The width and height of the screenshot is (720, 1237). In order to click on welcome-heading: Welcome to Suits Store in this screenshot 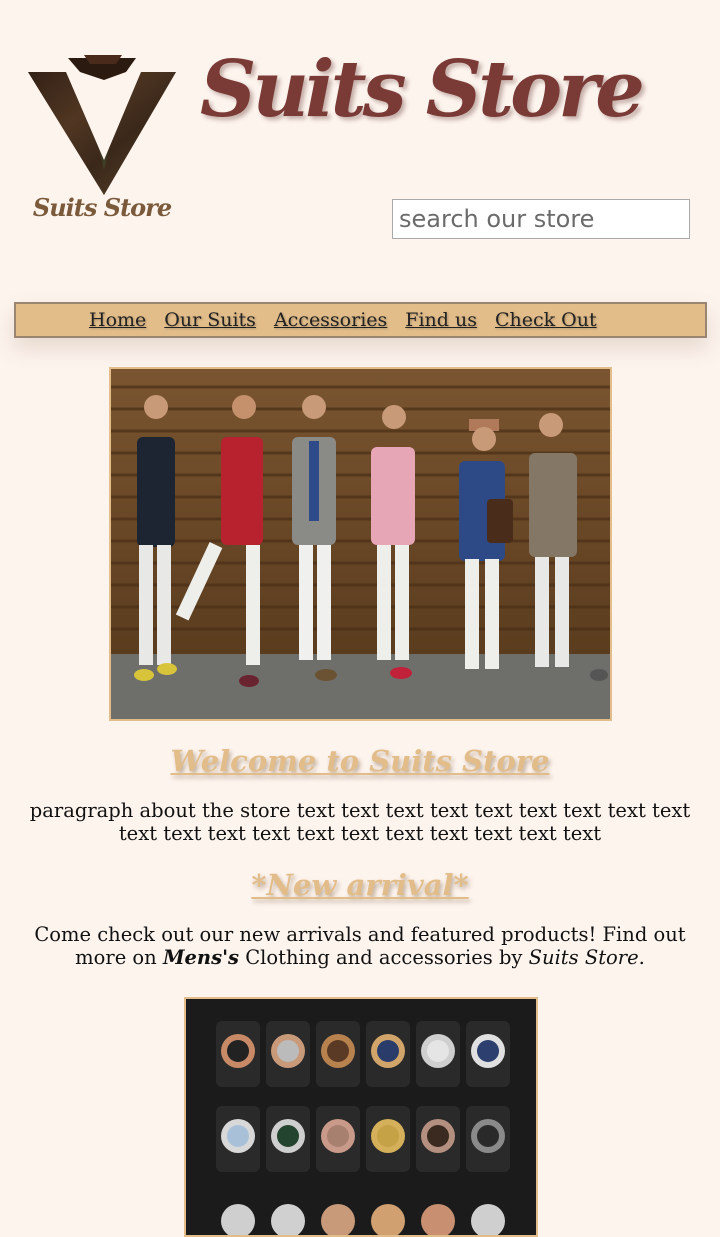, I will do `click(360, 761)`.